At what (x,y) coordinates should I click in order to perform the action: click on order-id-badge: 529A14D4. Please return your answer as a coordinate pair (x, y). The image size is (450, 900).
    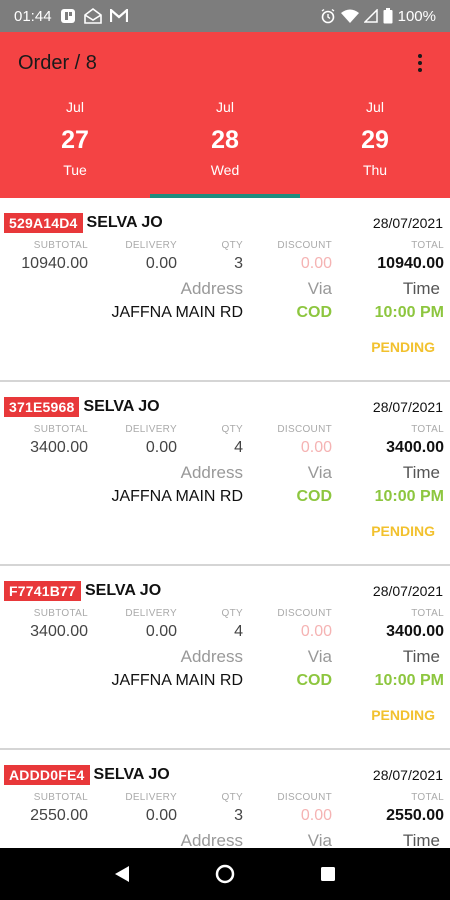
    Looking at the image, I should click on (43, 223).